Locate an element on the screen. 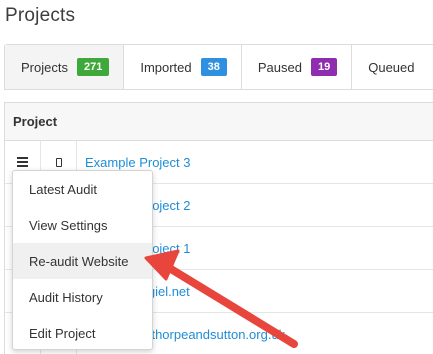 This screenshot has height=354, width=433. tab-label: Queued is located at coordinates (391, 67).